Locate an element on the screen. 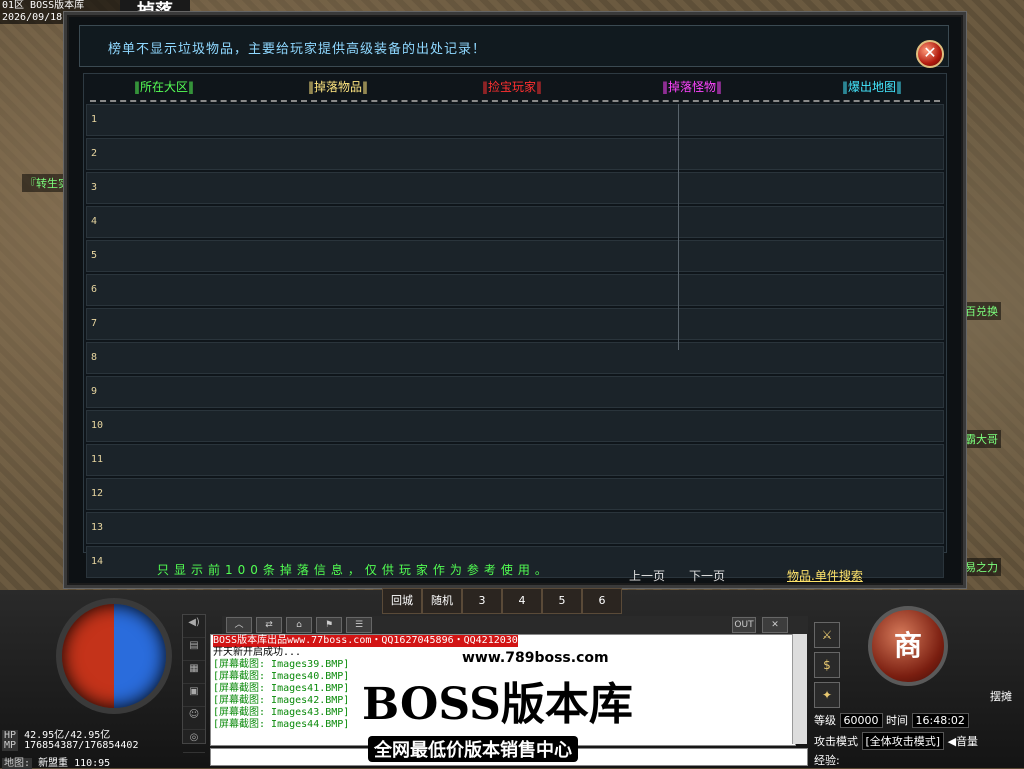  npc-label-right-2: 霸大哥 is located at coordinates (981, 439).